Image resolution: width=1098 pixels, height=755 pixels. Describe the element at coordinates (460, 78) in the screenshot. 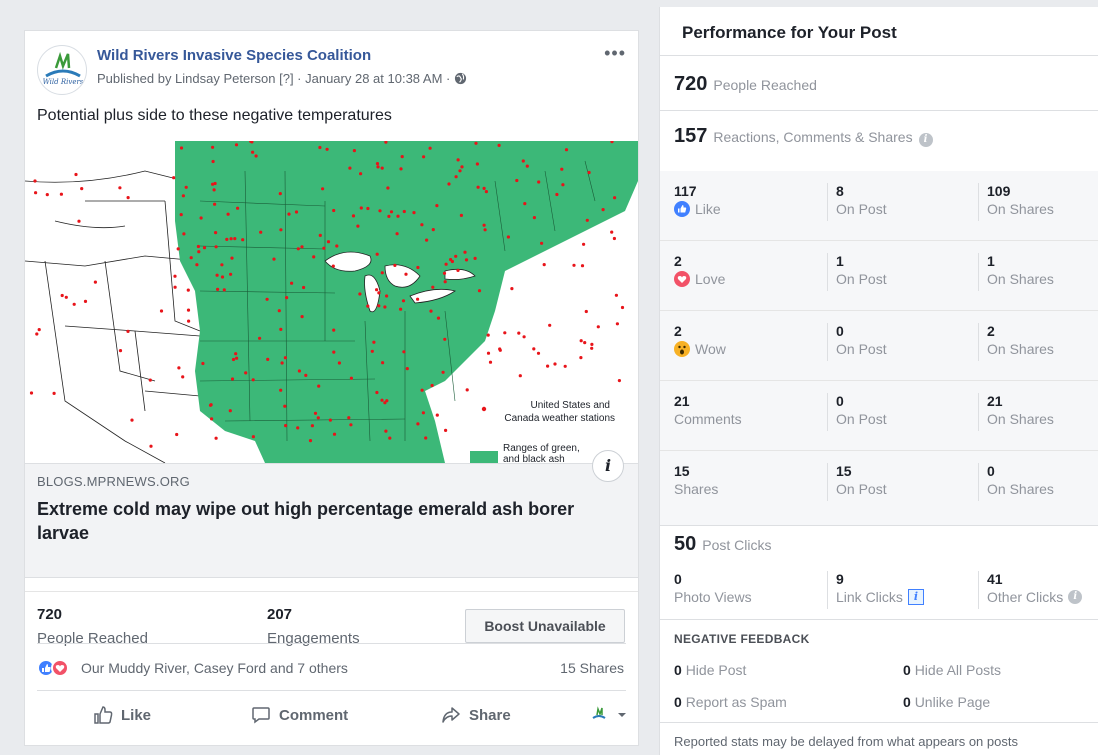

I see `globe-icon` at that location.